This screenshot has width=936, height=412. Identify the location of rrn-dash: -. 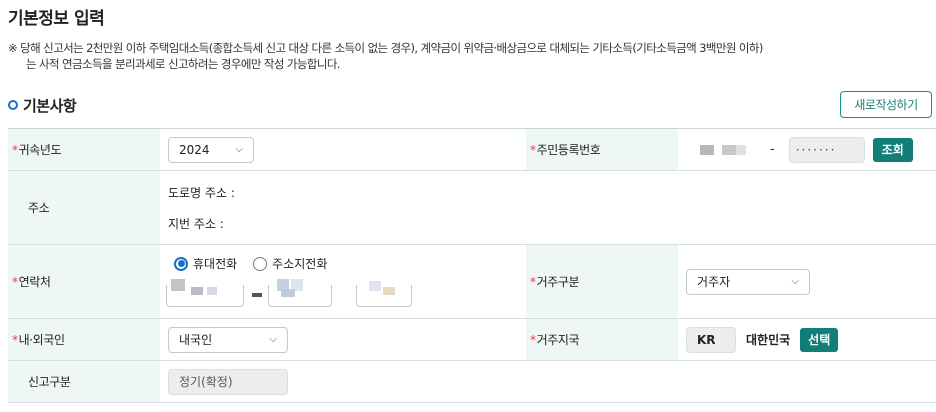
(772, 149).